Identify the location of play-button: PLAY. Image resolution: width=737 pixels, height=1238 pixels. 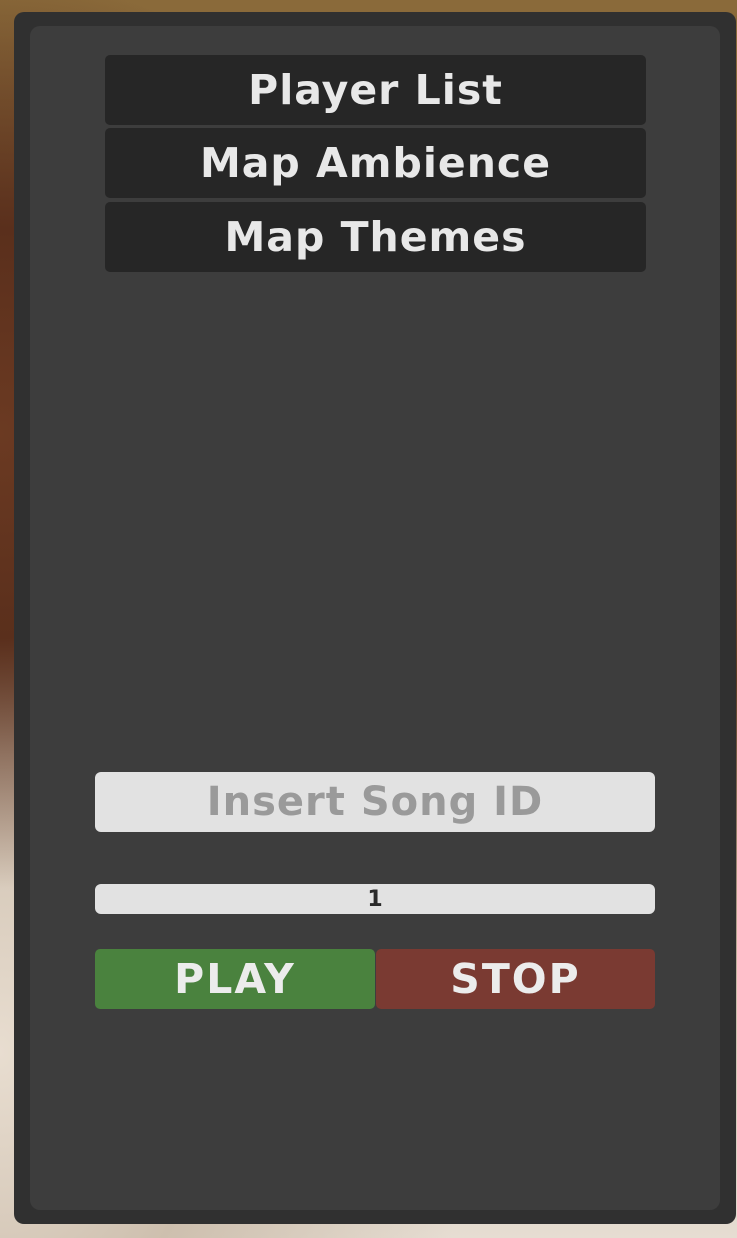
(235, 979).